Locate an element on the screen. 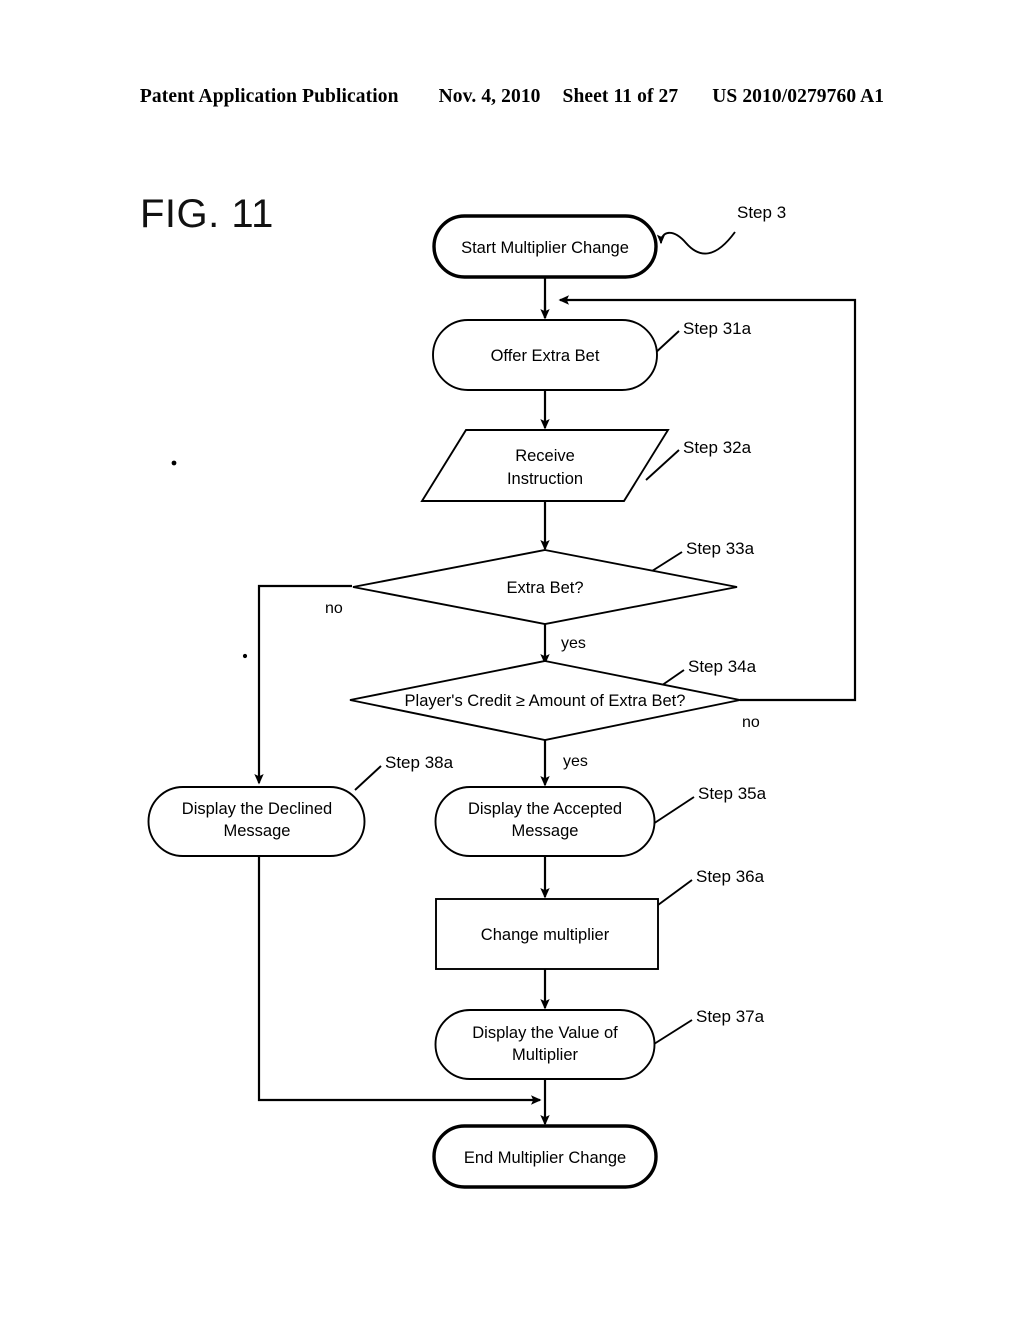  callout-step-3: Step 3 is located at coordinates (761, 212).